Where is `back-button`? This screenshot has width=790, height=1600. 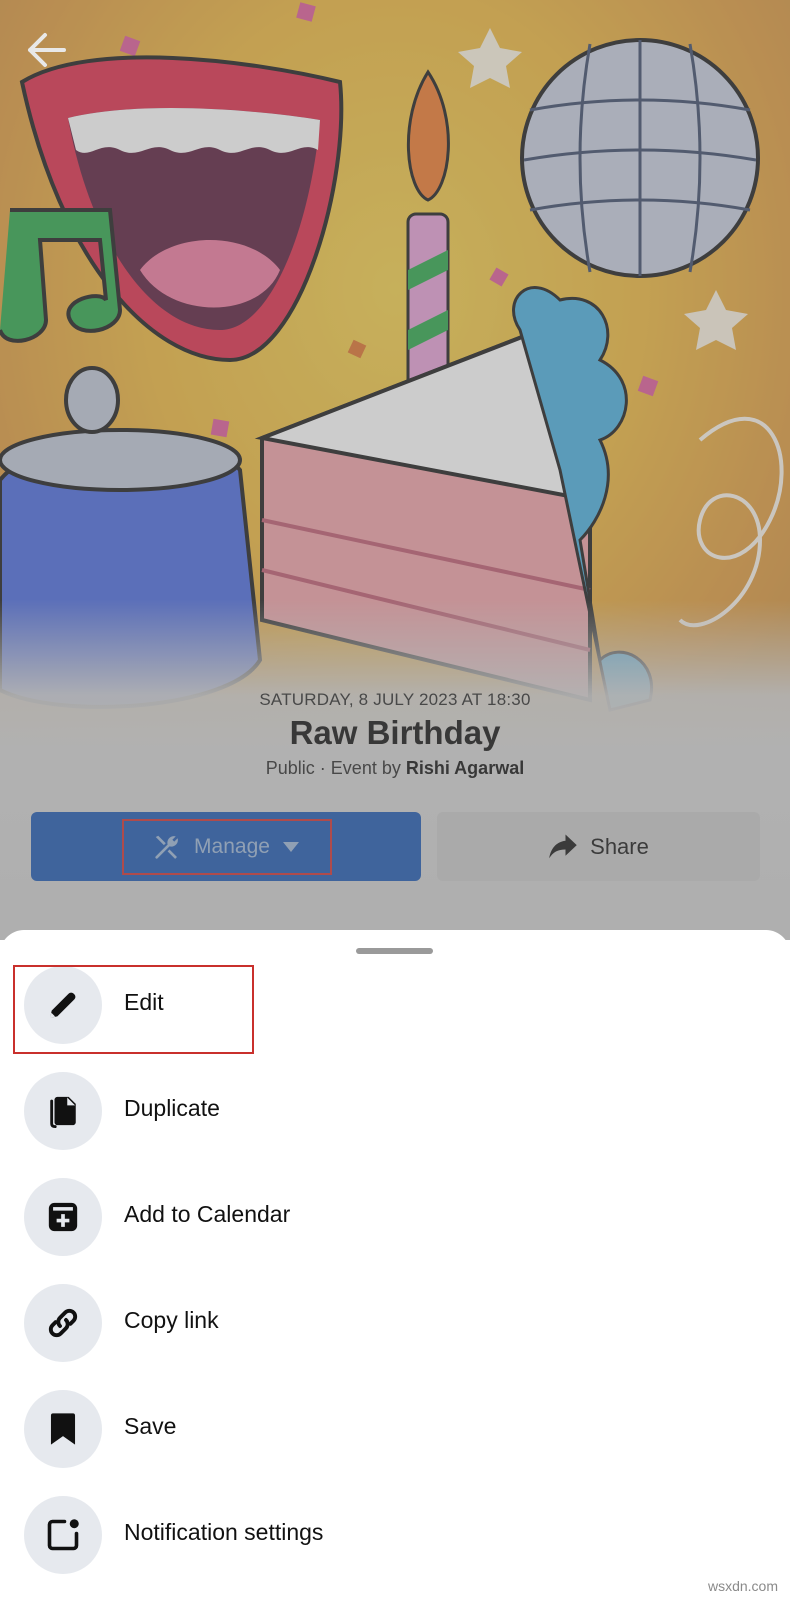
back-button is located at coordinates (46, 50).